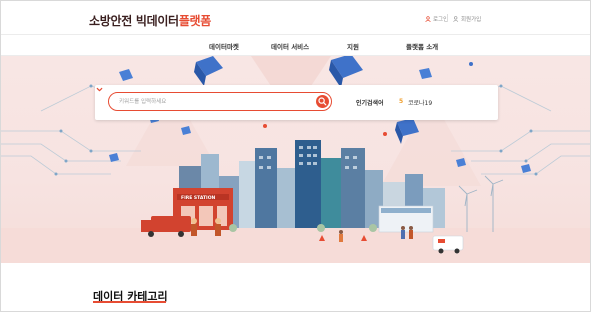  I want to click on login-link: 로그인, so click(436, 19).